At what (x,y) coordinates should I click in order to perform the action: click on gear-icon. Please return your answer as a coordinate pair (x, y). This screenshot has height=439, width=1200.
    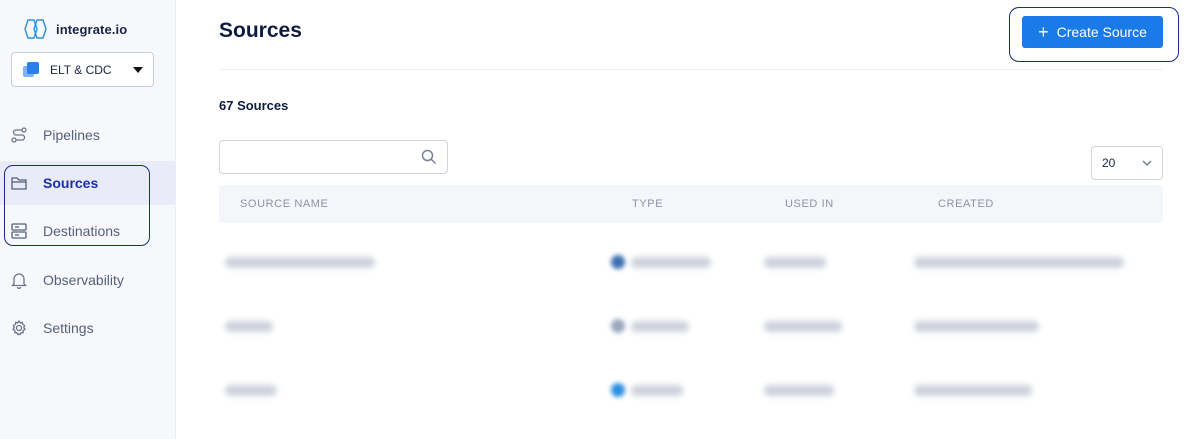
    Looking at the image, I should click on (19, 328).